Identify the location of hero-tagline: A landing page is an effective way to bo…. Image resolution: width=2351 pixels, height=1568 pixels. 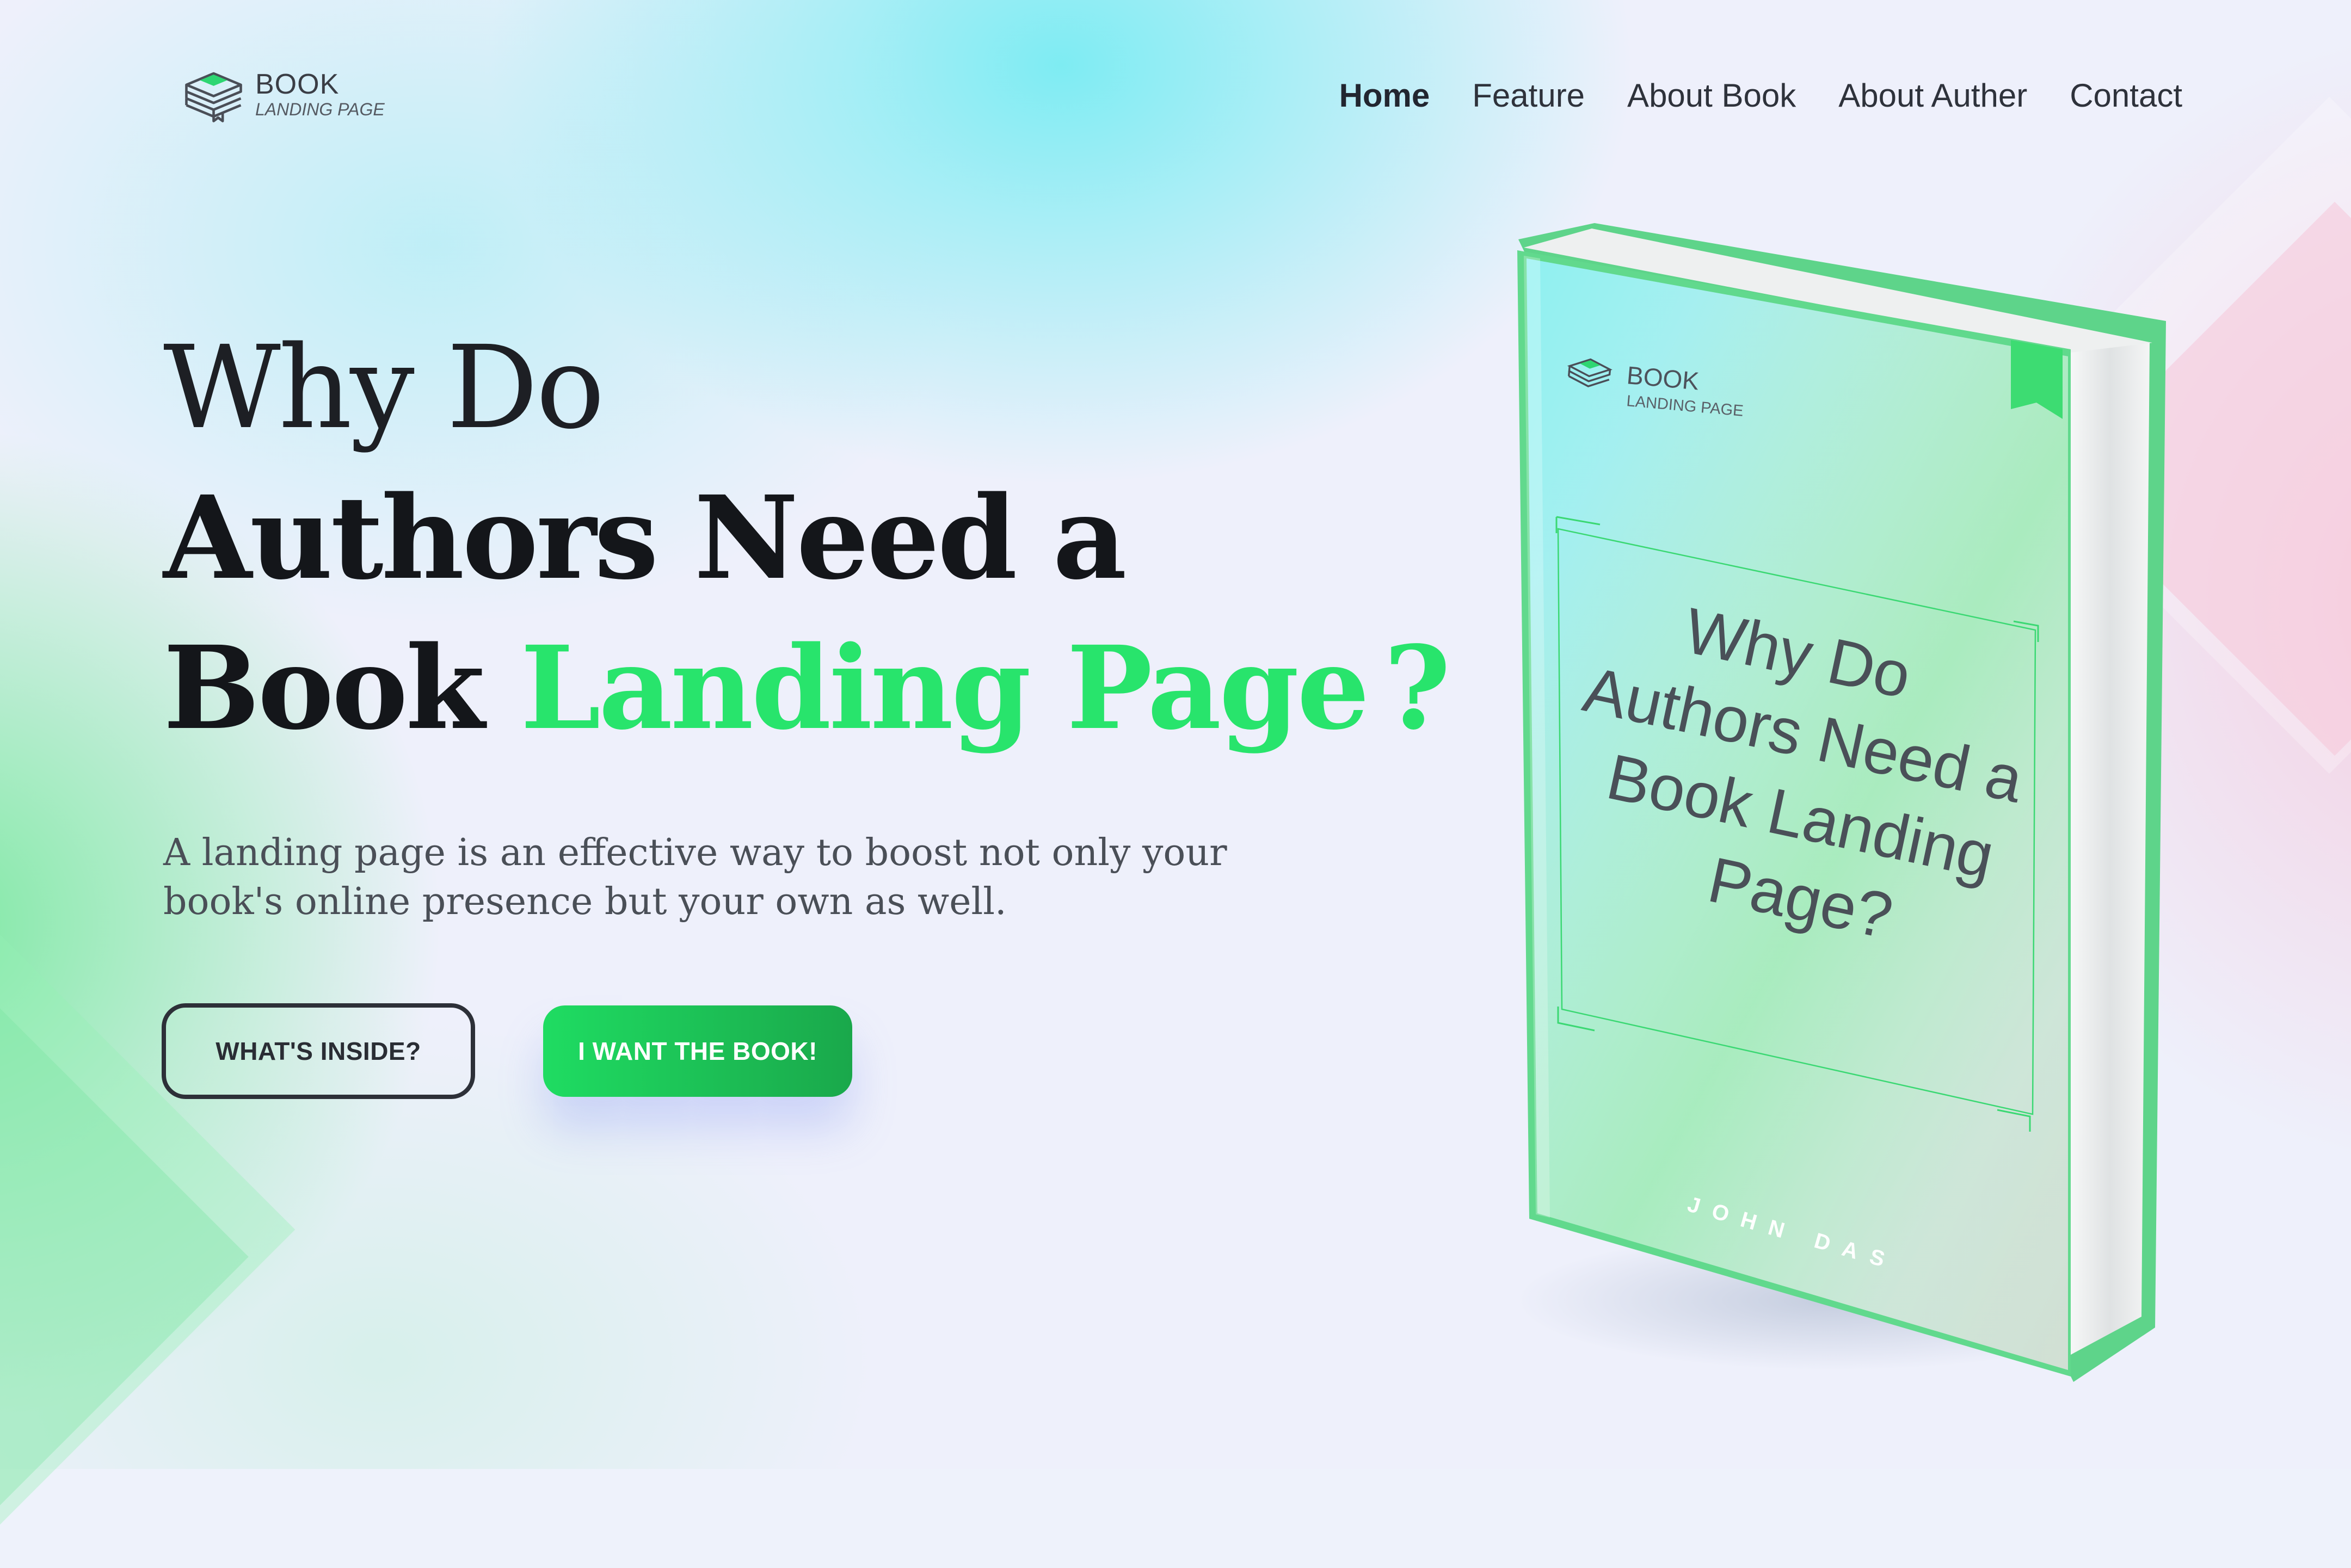
(695, 877).